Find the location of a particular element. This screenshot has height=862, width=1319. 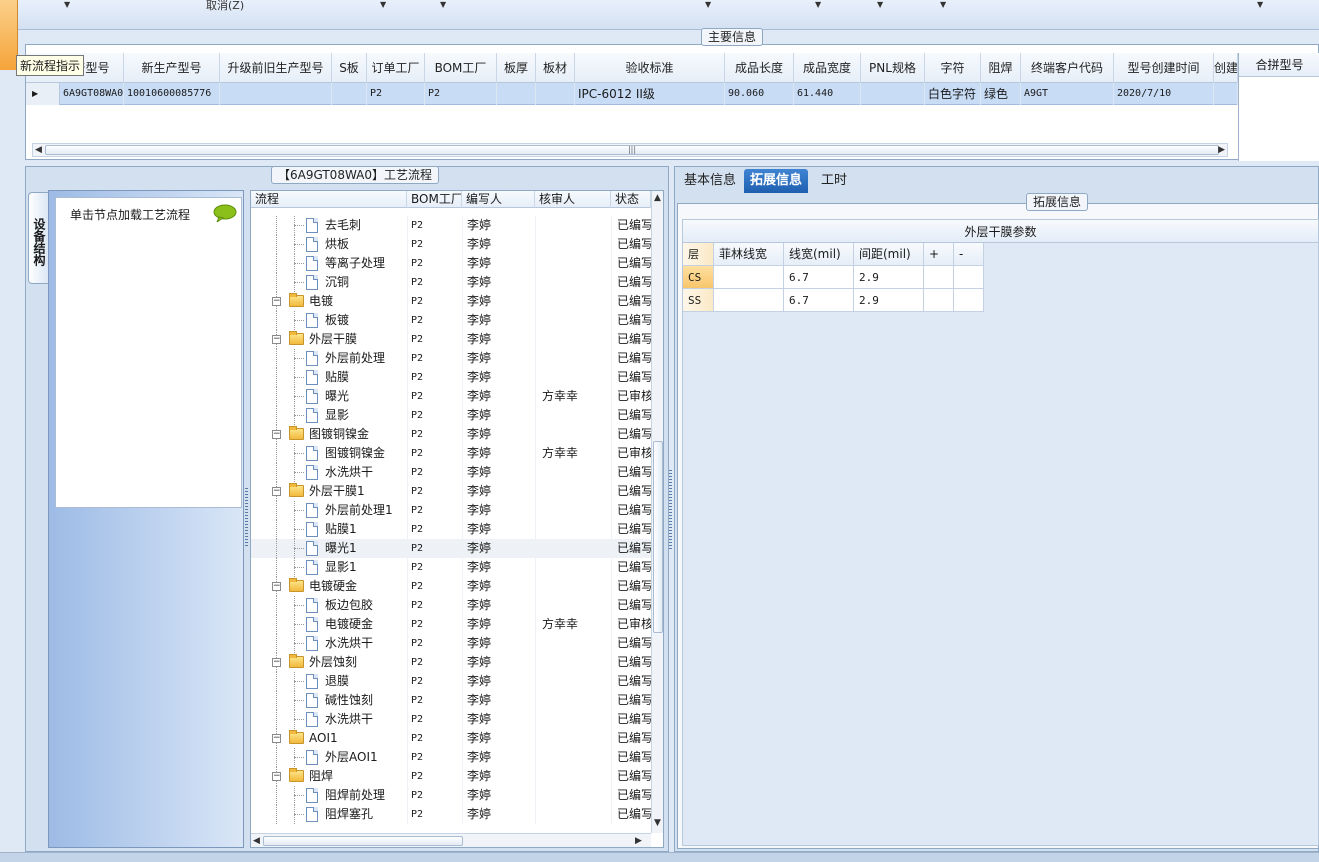

tree-row: − 阻焊 P2 李婷 已编写 is located at coordinates (451, 776).